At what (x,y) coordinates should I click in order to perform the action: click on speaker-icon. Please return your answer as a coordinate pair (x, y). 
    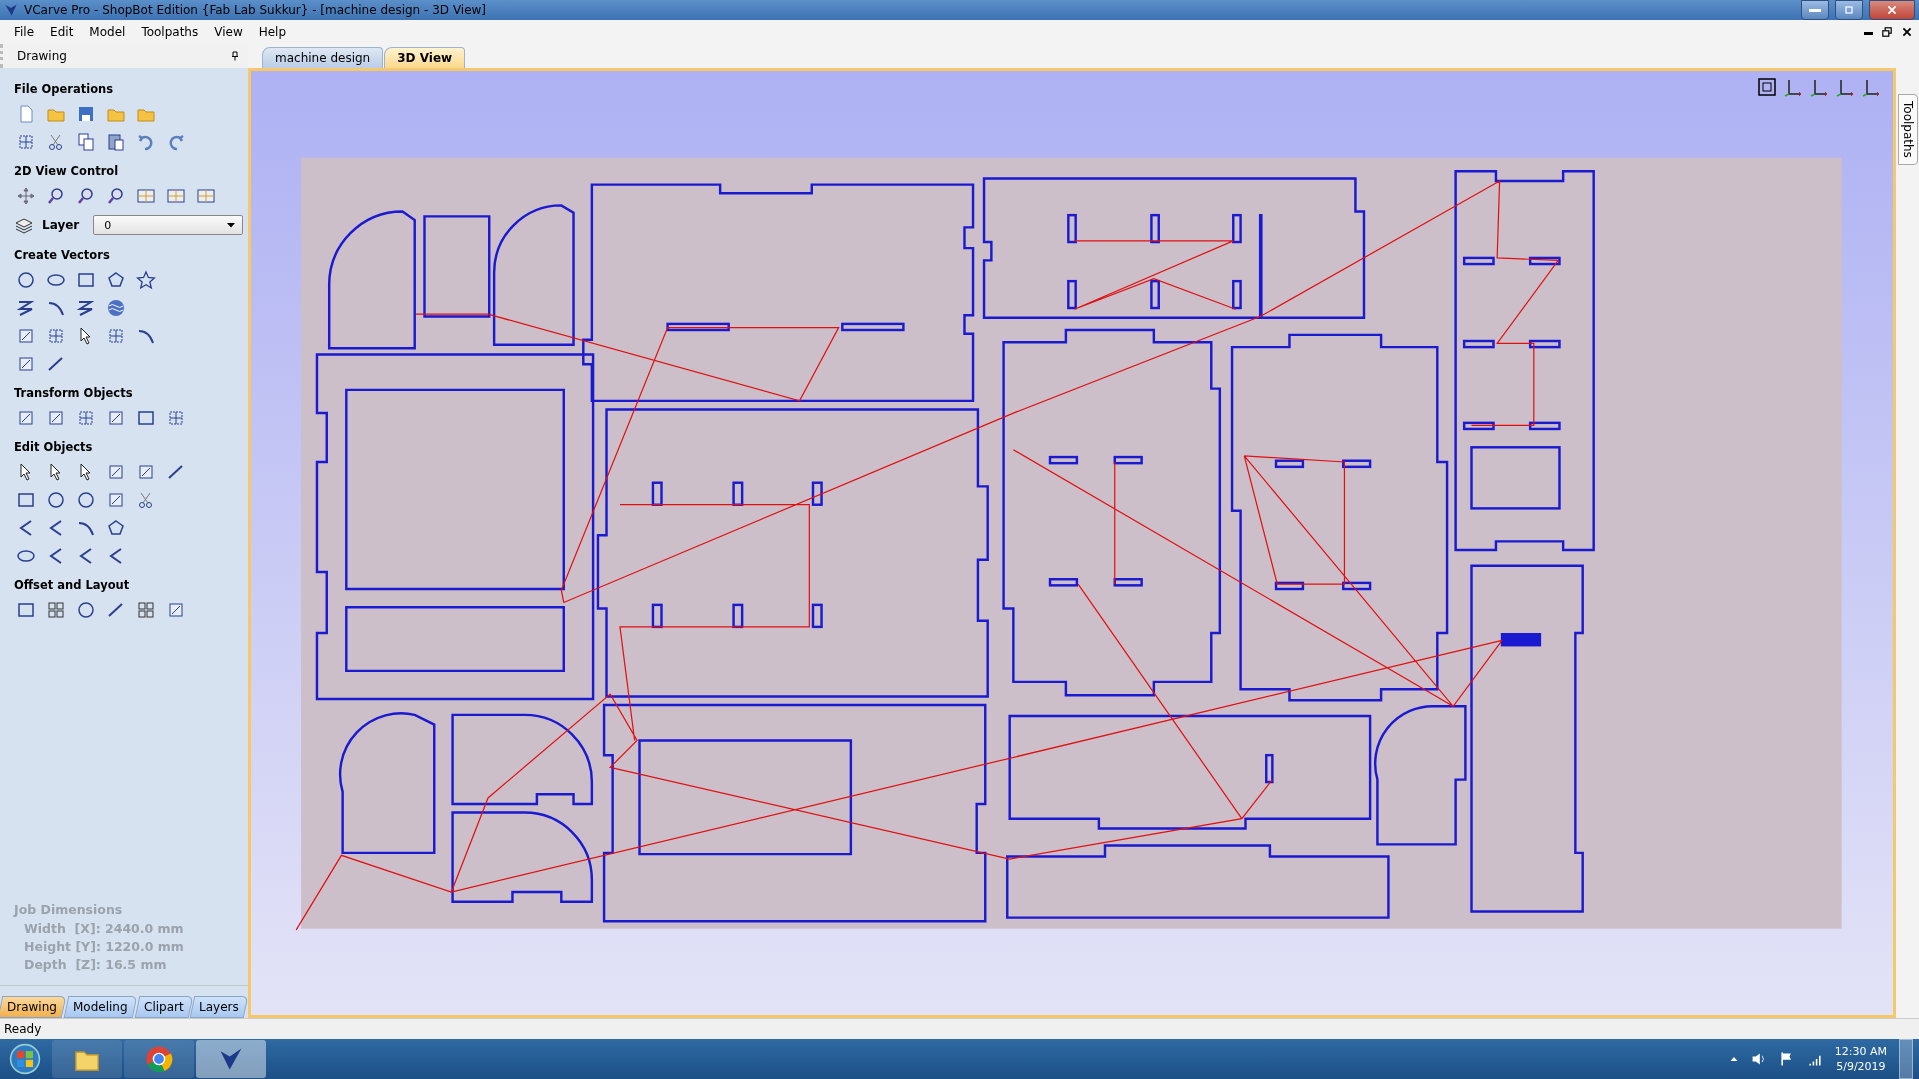
    Looking at the image, I should click on (1758, 1059).